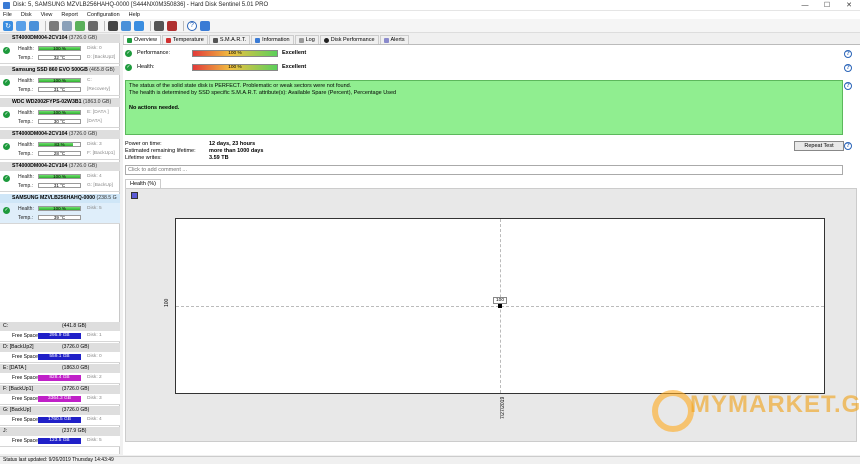 Image resolution: width=860 pixels, height=464 pixels. I want to click on disk-volume: D: [BackUp2], so click(101, 57).